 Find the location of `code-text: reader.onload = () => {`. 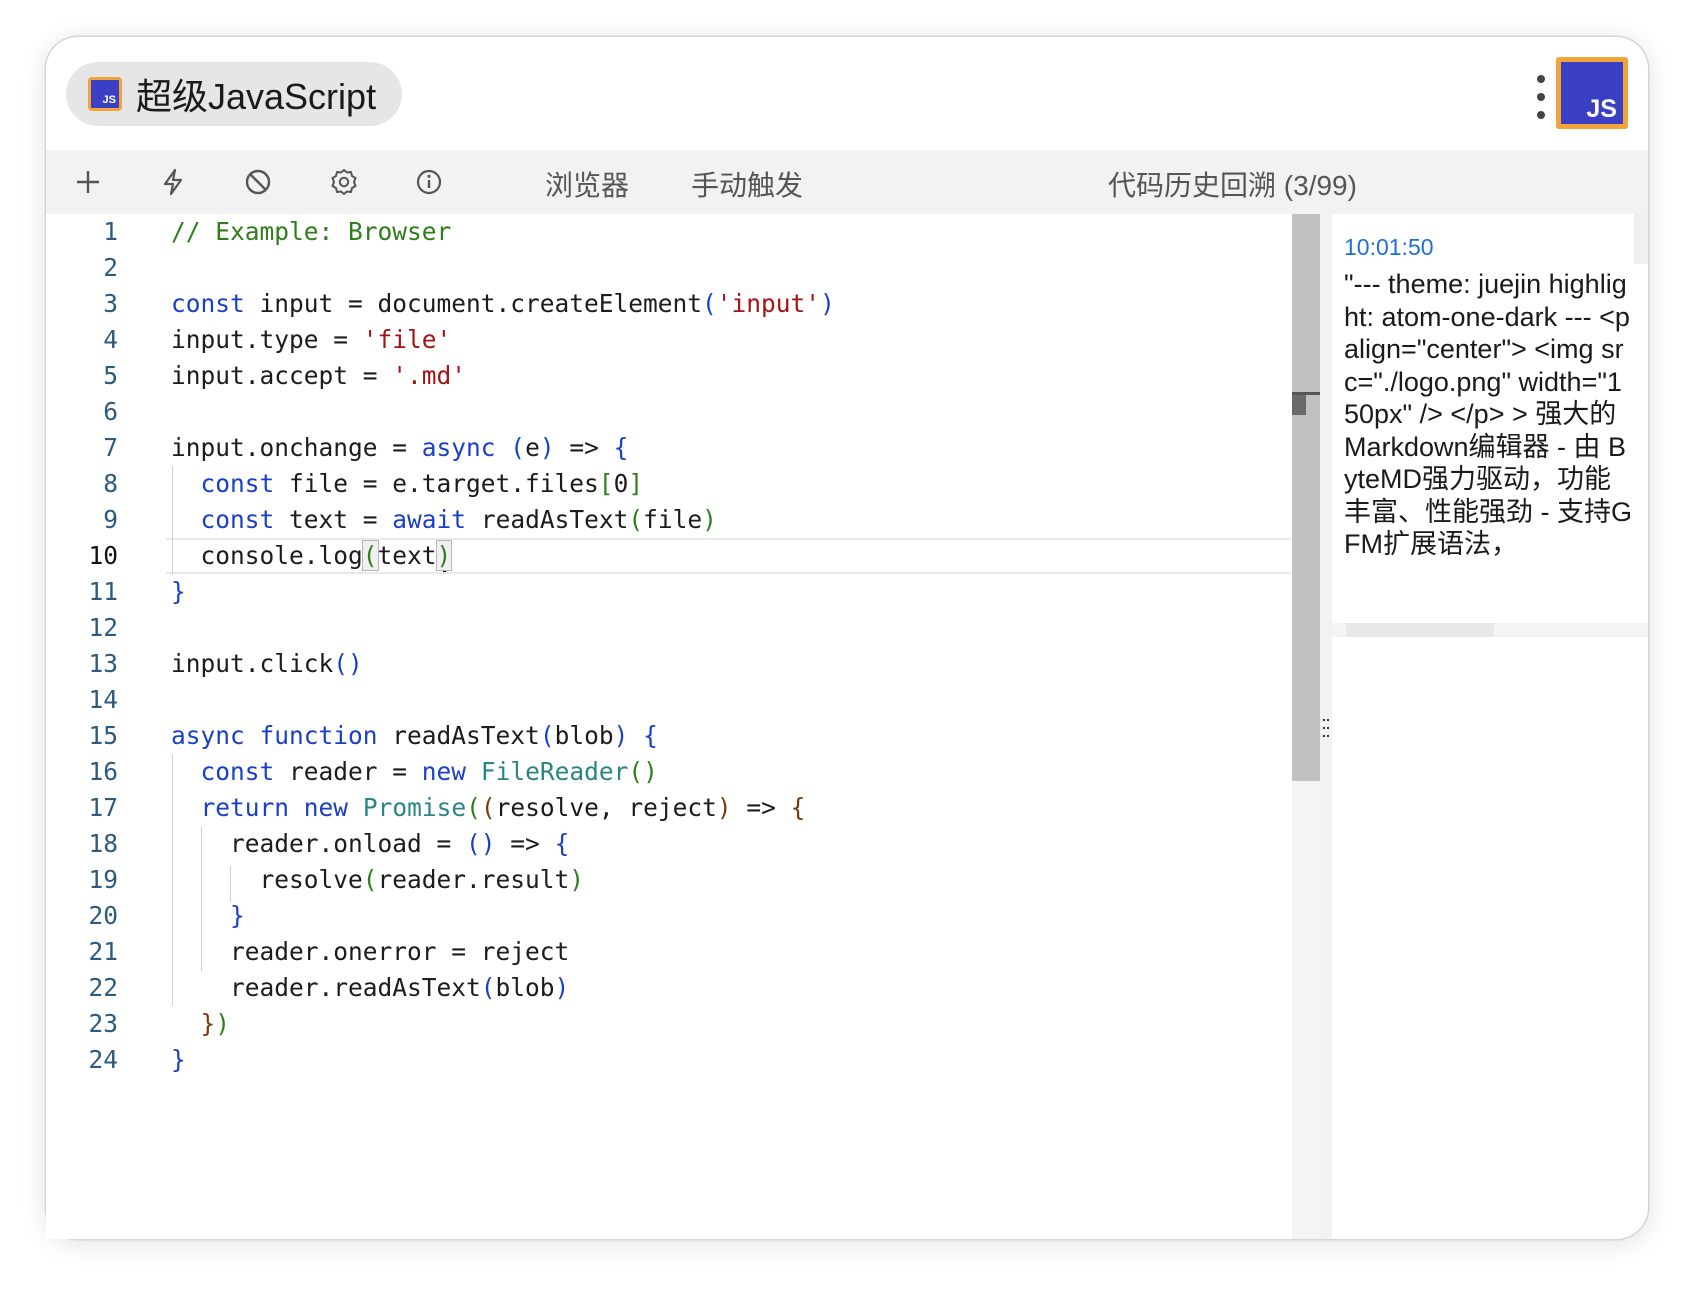

code-text: reader.onload = () => { is located at coordinates (370, 843).